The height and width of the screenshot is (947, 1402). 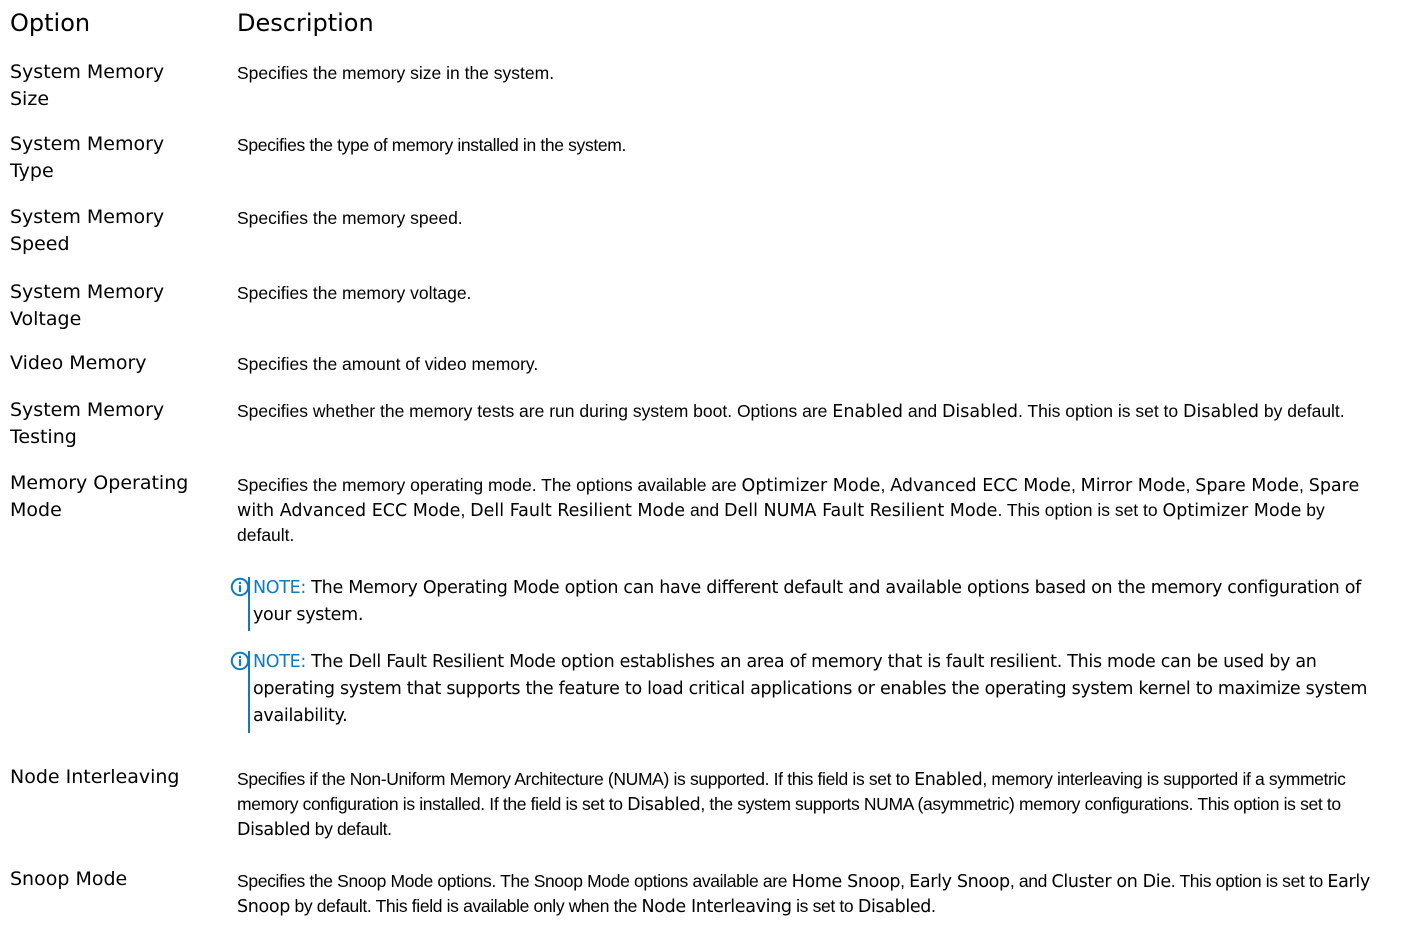 I want to click on option-name: Memory Operating Mode, so click(x=99, y=496).